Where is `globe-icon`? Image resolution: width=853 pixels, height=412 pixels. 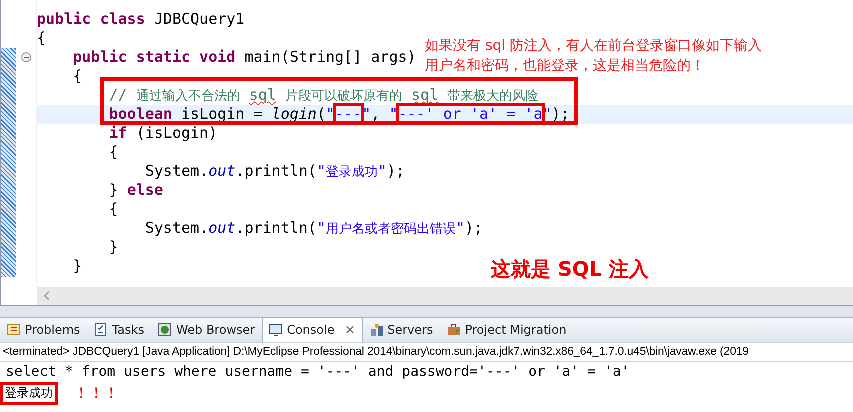
globe-icon is located at coordinates (165, 330).